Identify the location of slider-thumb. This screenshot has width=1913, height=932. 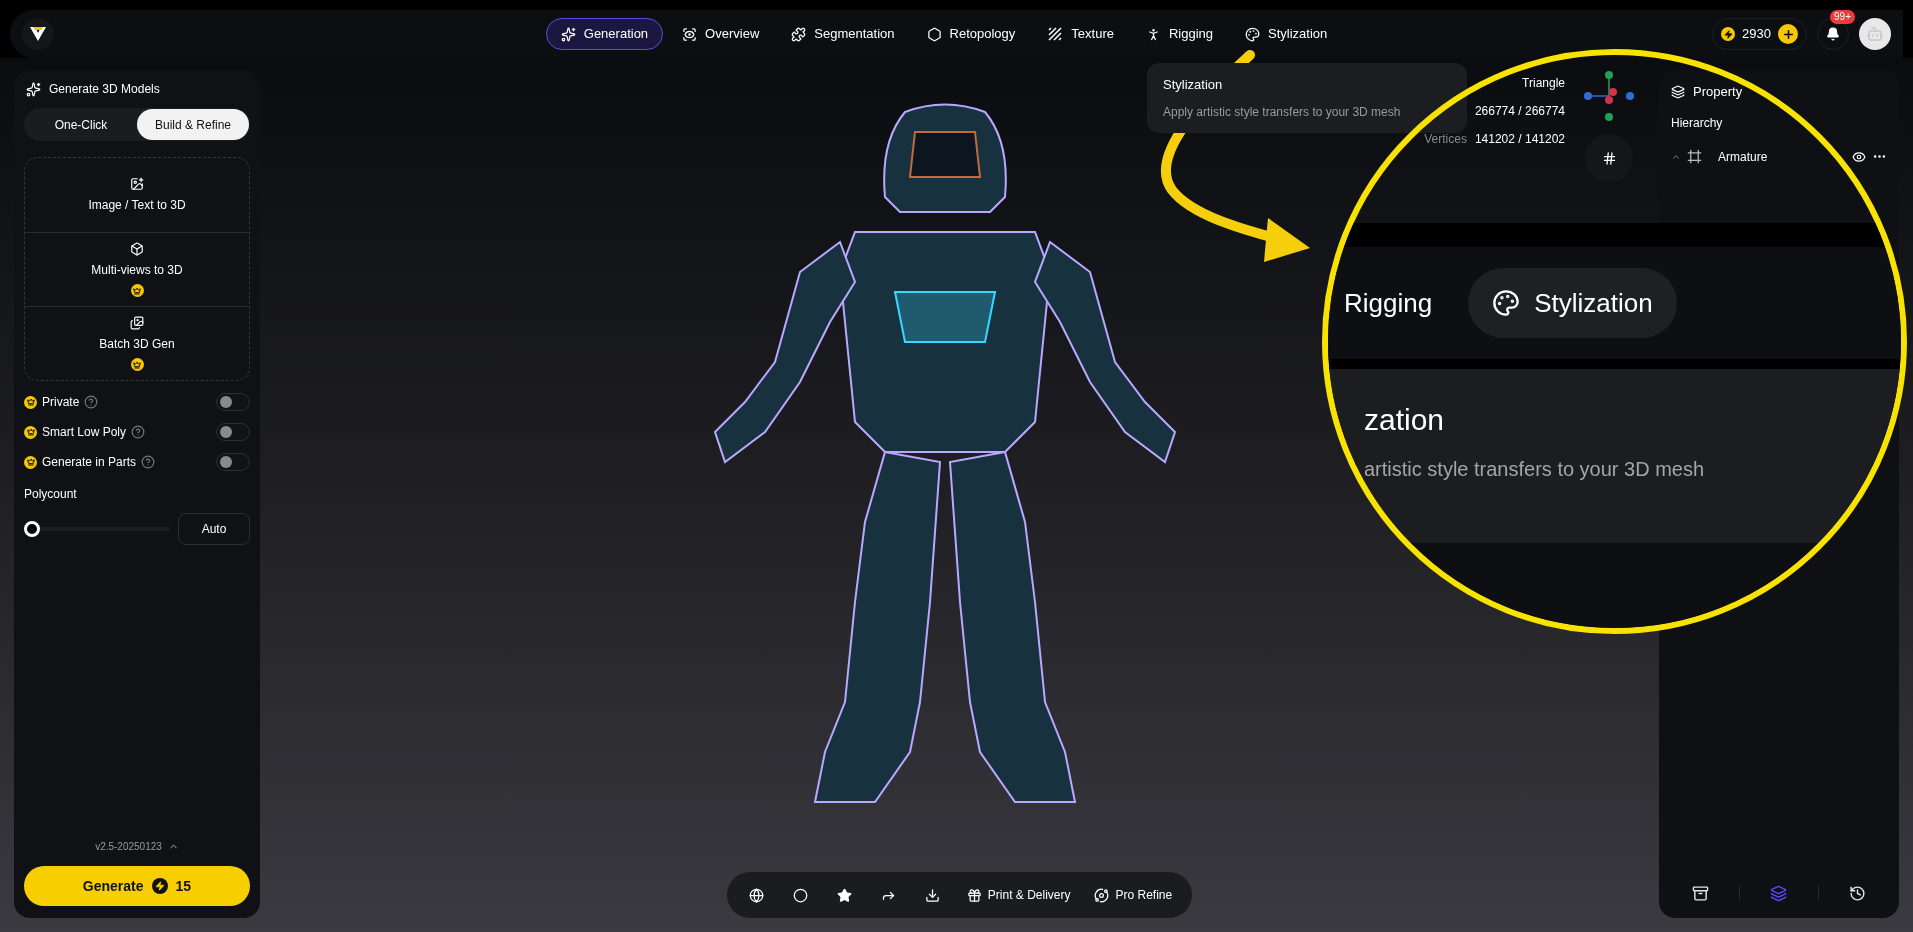
(32, 529).